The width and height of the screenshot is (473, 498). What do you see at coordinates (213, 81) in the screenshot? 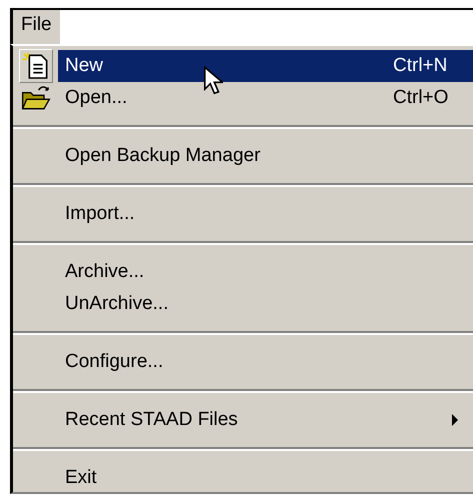
I see `mouse-pointer-icon` at bounding box center [213, 81].